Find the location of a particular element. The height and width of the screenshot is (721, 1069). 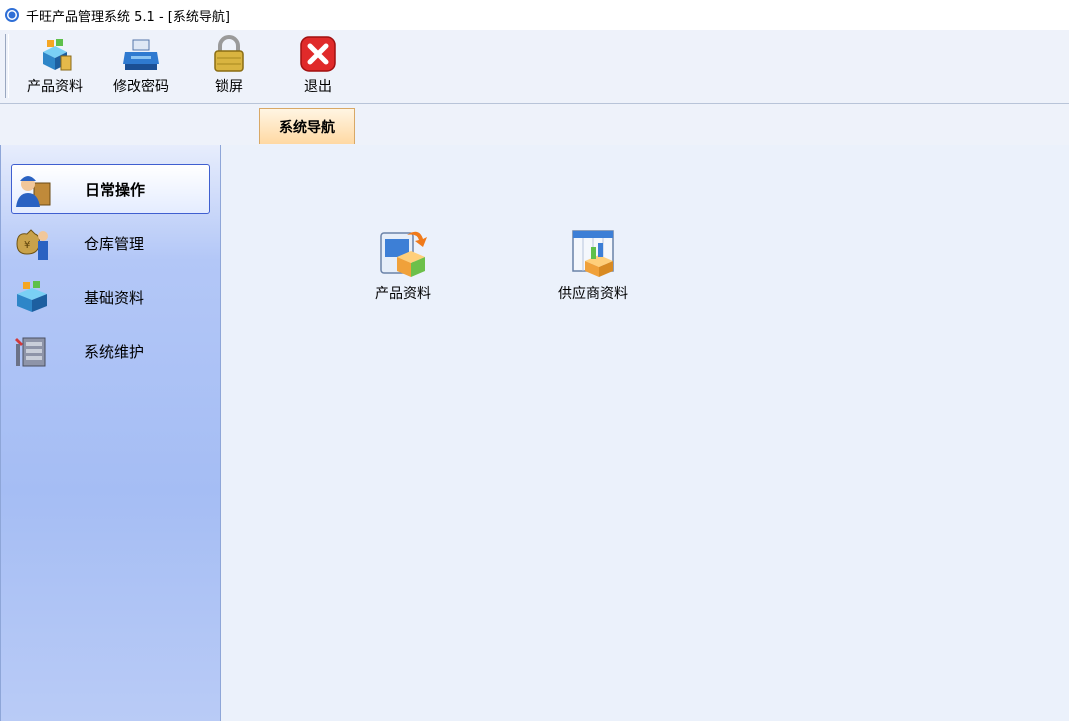

toolbar-grip is located at coordinates (7, 66).